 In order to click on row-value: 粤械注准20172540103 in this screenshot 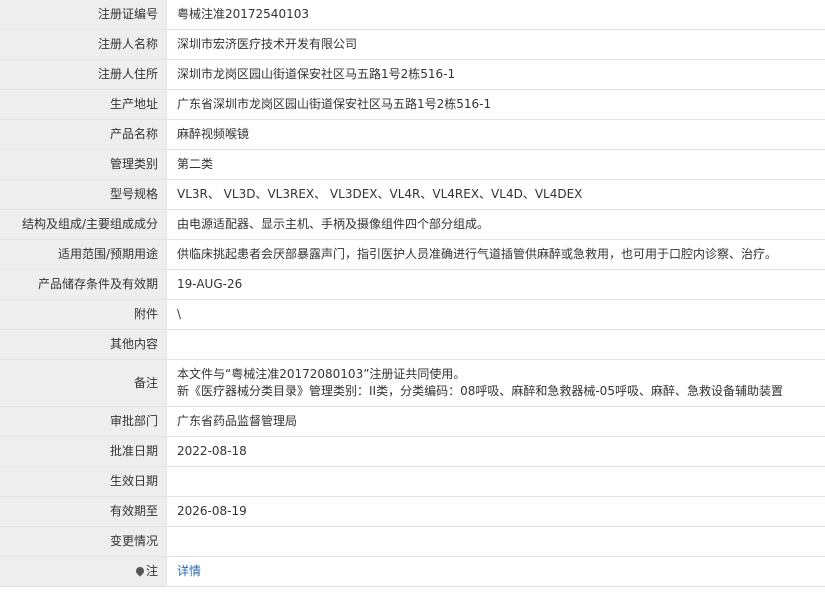, I will do `click(495, 15)`.